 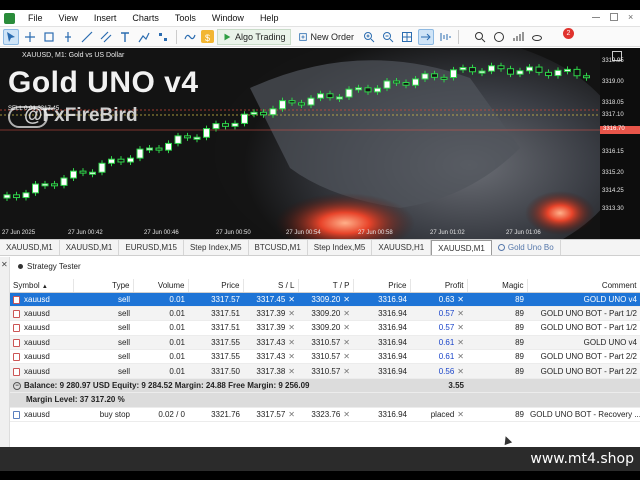 What do you see at coordinates (426, 36) in the screenshot?
I see `autoscroll-button` at bounding box center [426, 36].